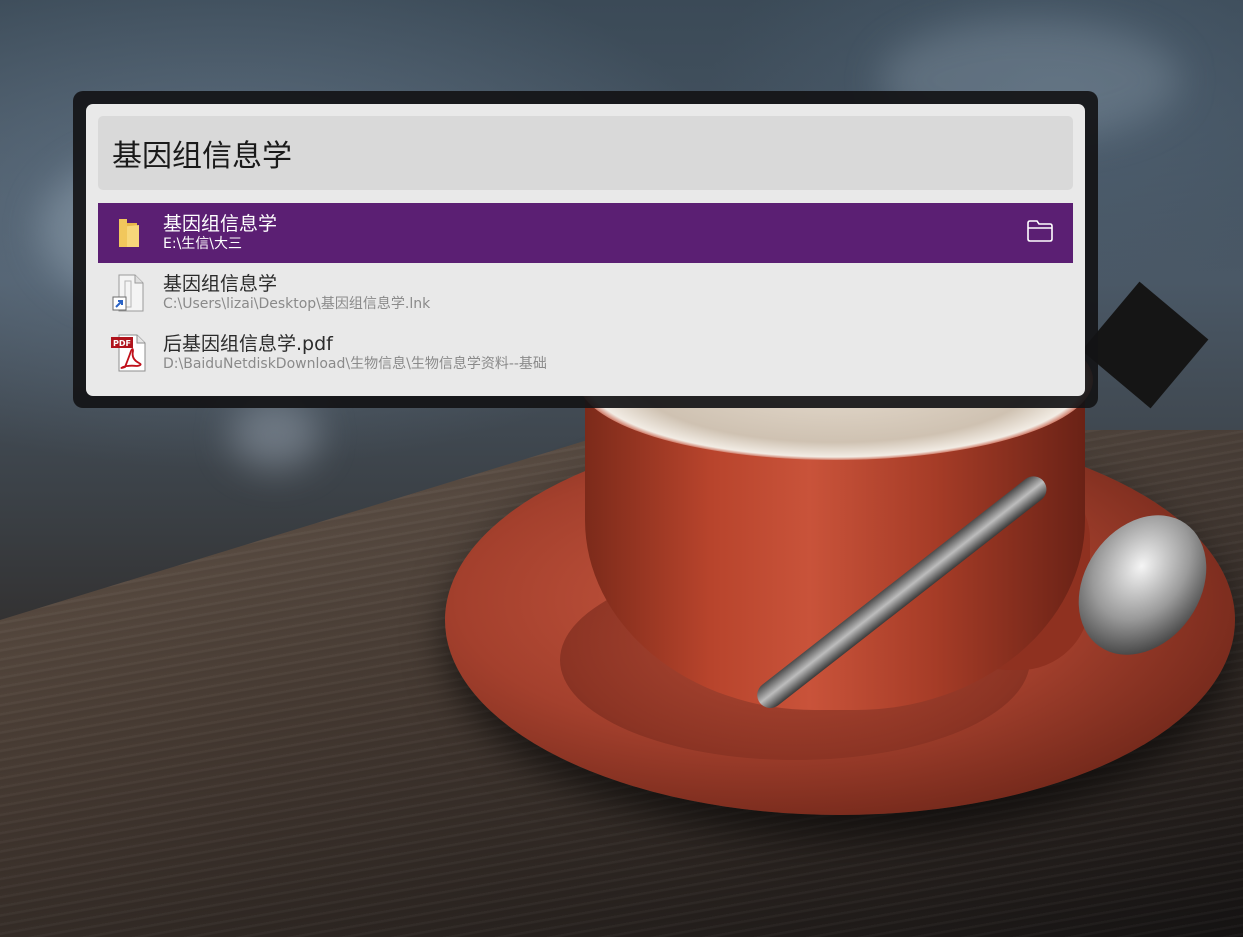 This screenshot has width=1243, height=937. I want to click on dark-object, so click(1145, 345).